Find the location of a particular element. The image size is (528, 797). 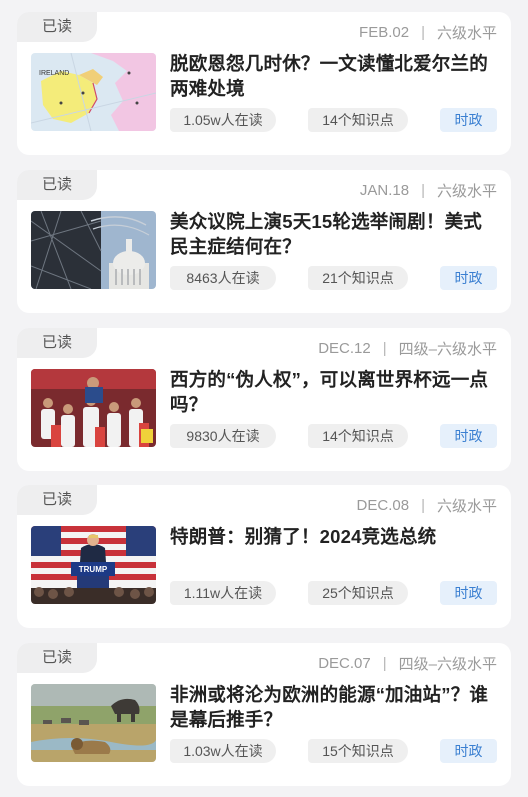

readers-count: 1.03w人在读 is located at coordinates (223, 751).